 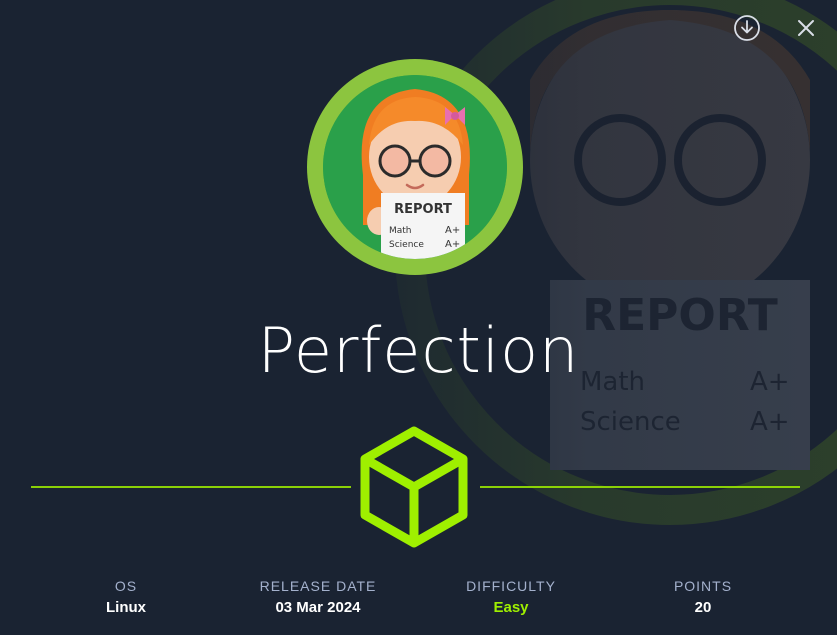 What do you see at coordinates (511, 586) in the screenshot?
I see `stat-difficulty-label: DIFFICULTY` at bounding box center [511, 586].